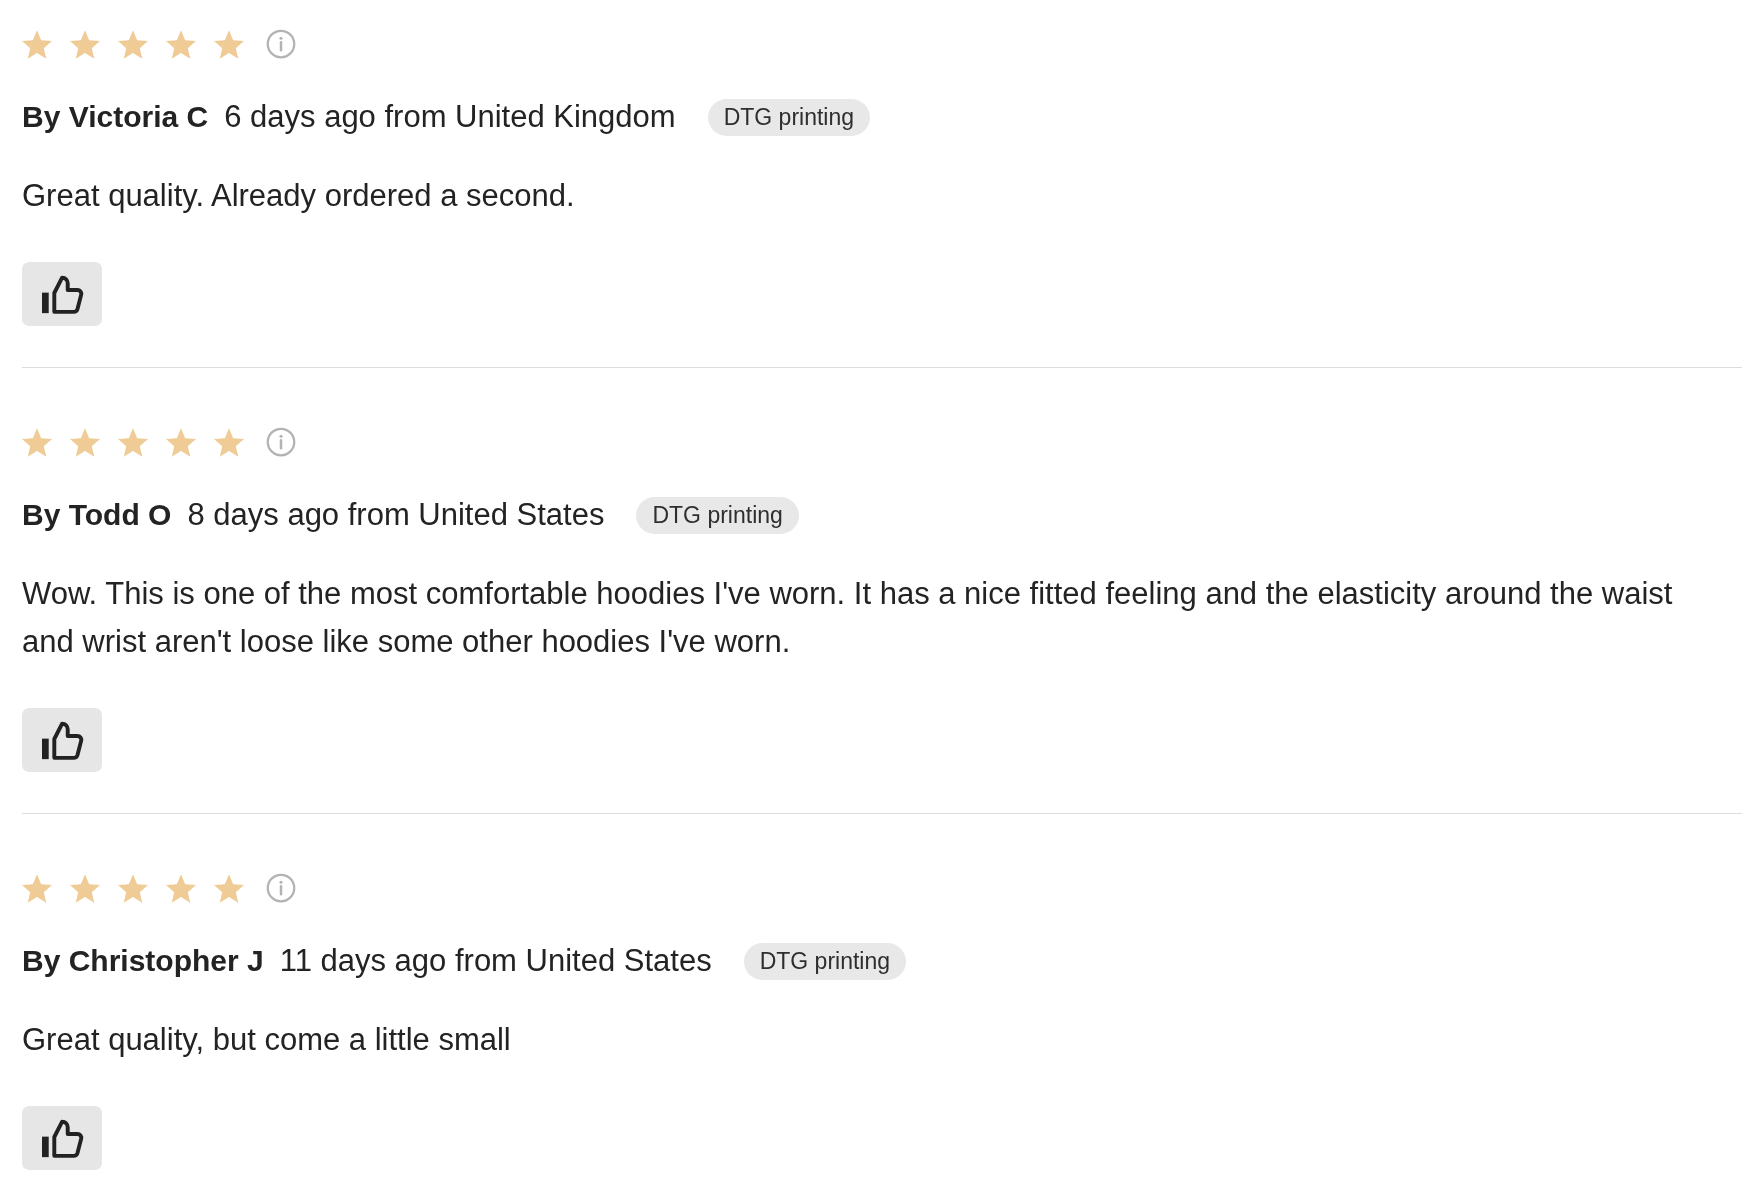  I want to click on review-date-location: 8 days ago from United States, so click(396, 515).